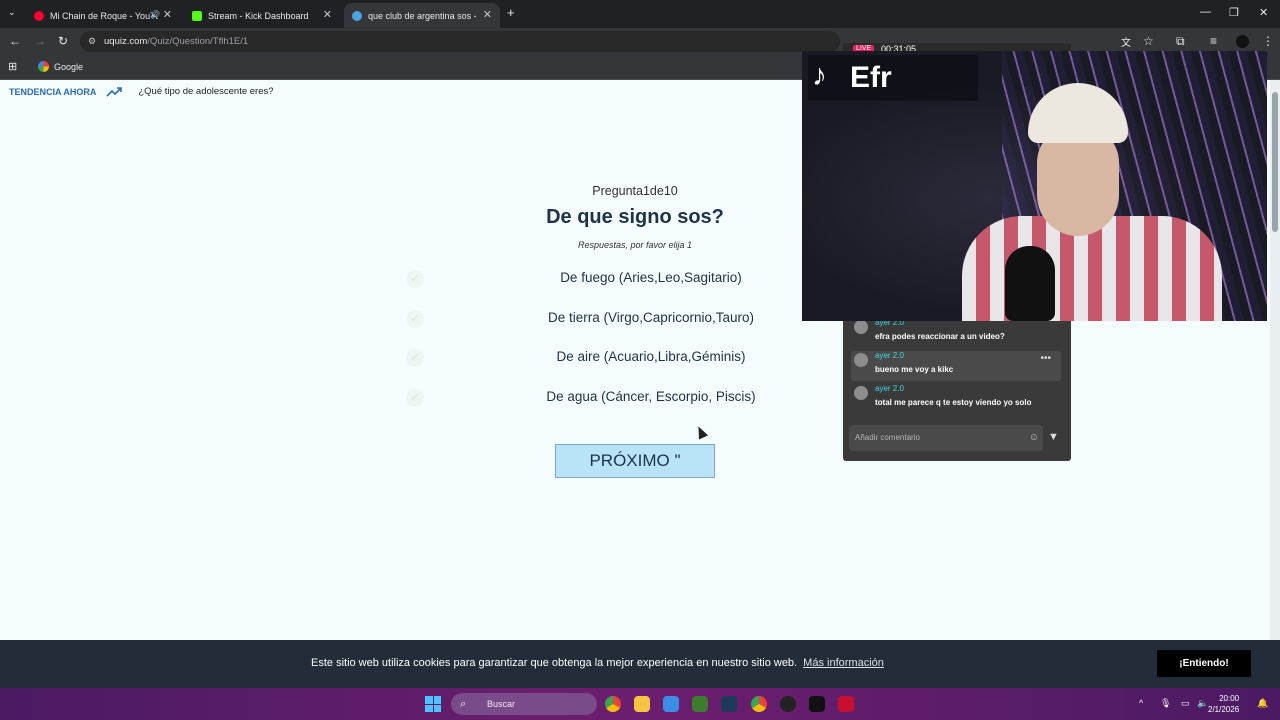 The image size is (1280, 720). What do you see at coordinates (12, 66) in the screenshot?
I see `apps-grid-icon: ⊞` at bounding box center [12, 66].